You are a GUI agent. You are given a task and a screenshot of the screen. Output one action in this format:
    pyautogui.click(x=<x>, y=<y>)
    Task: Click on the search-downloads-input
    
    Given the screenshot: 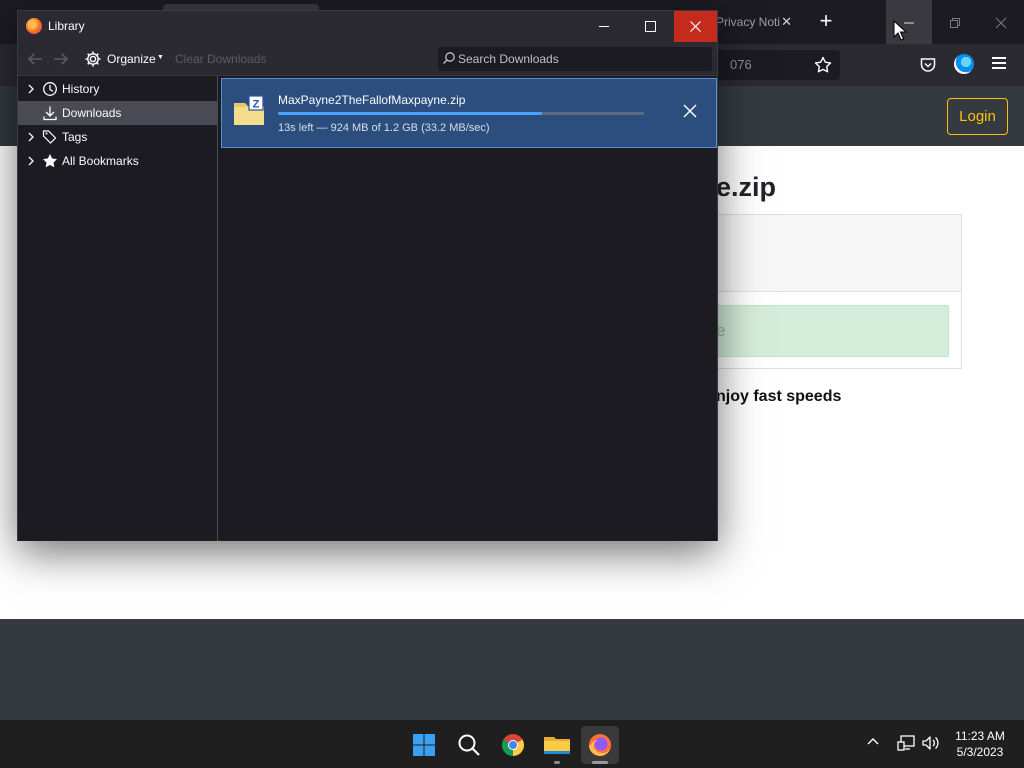 What is the action you would take?
    pyautogui.click(x=583, y=59)
    